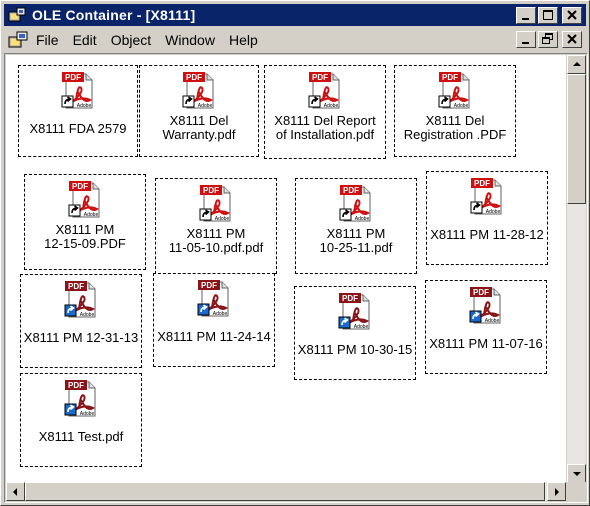 The height and width of the screenshot is (506, 590). Describe the element at coordinates (295, 15) in the screenshot. I see `title-bar: OLE Container - [X8111]` at that location.